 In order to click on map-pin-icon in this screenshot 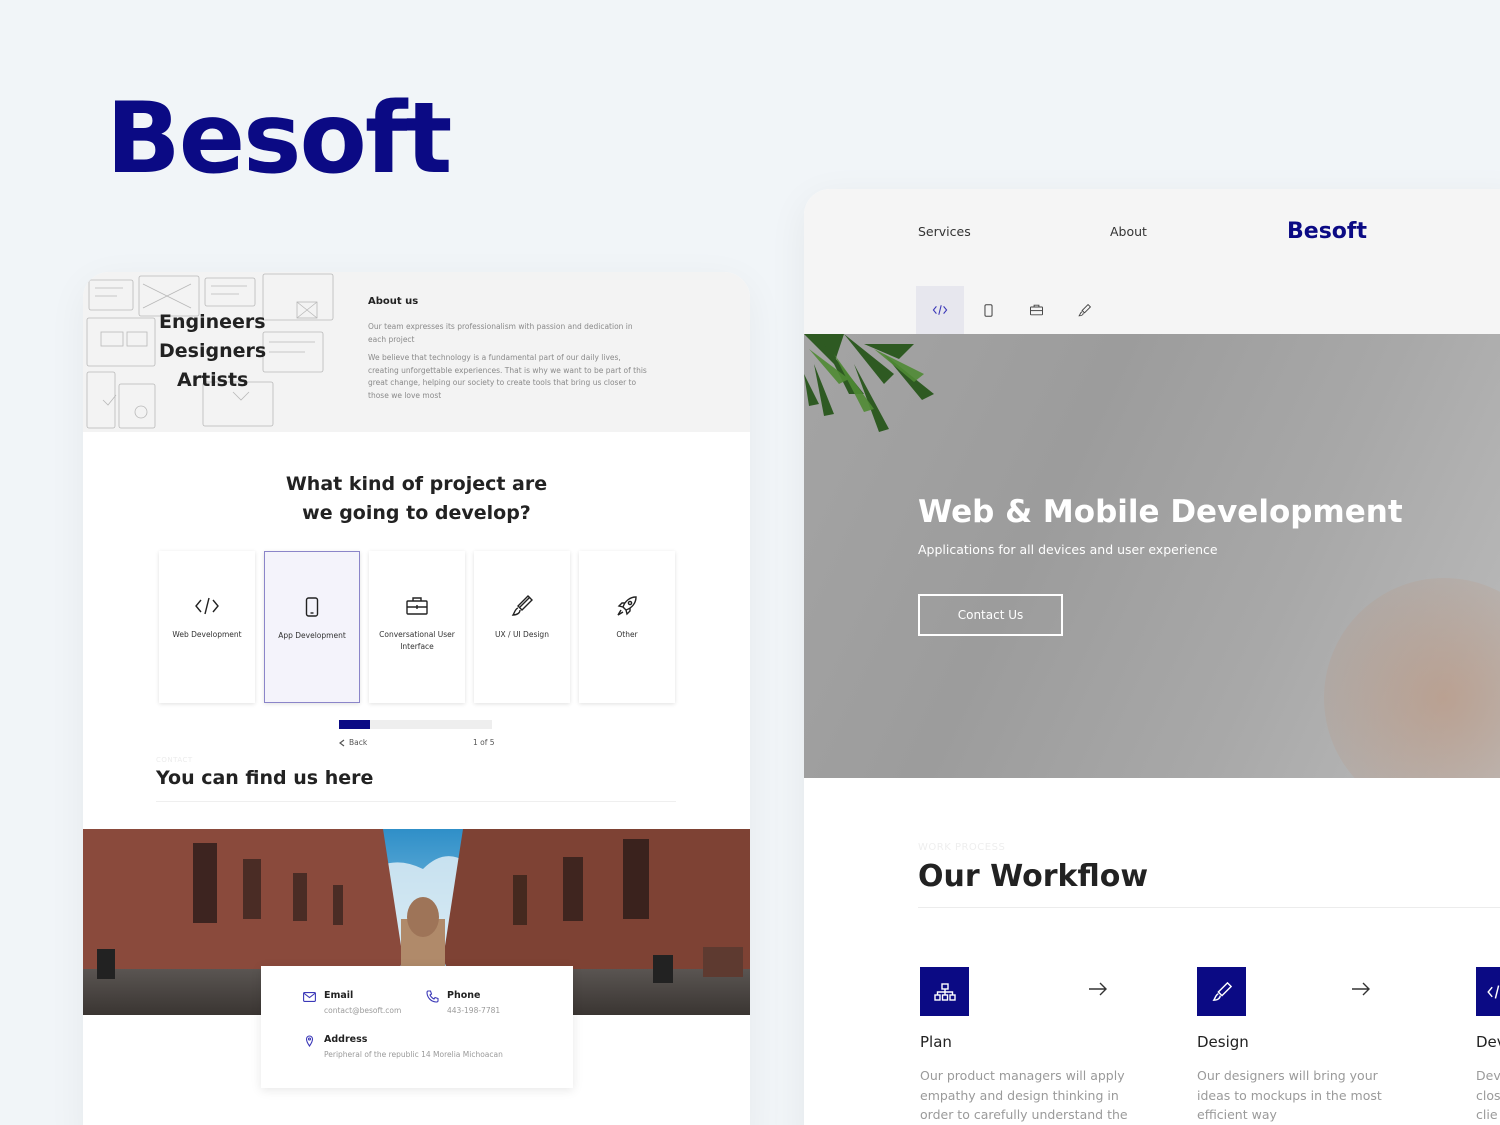, I will do `click(309, 1041)`.